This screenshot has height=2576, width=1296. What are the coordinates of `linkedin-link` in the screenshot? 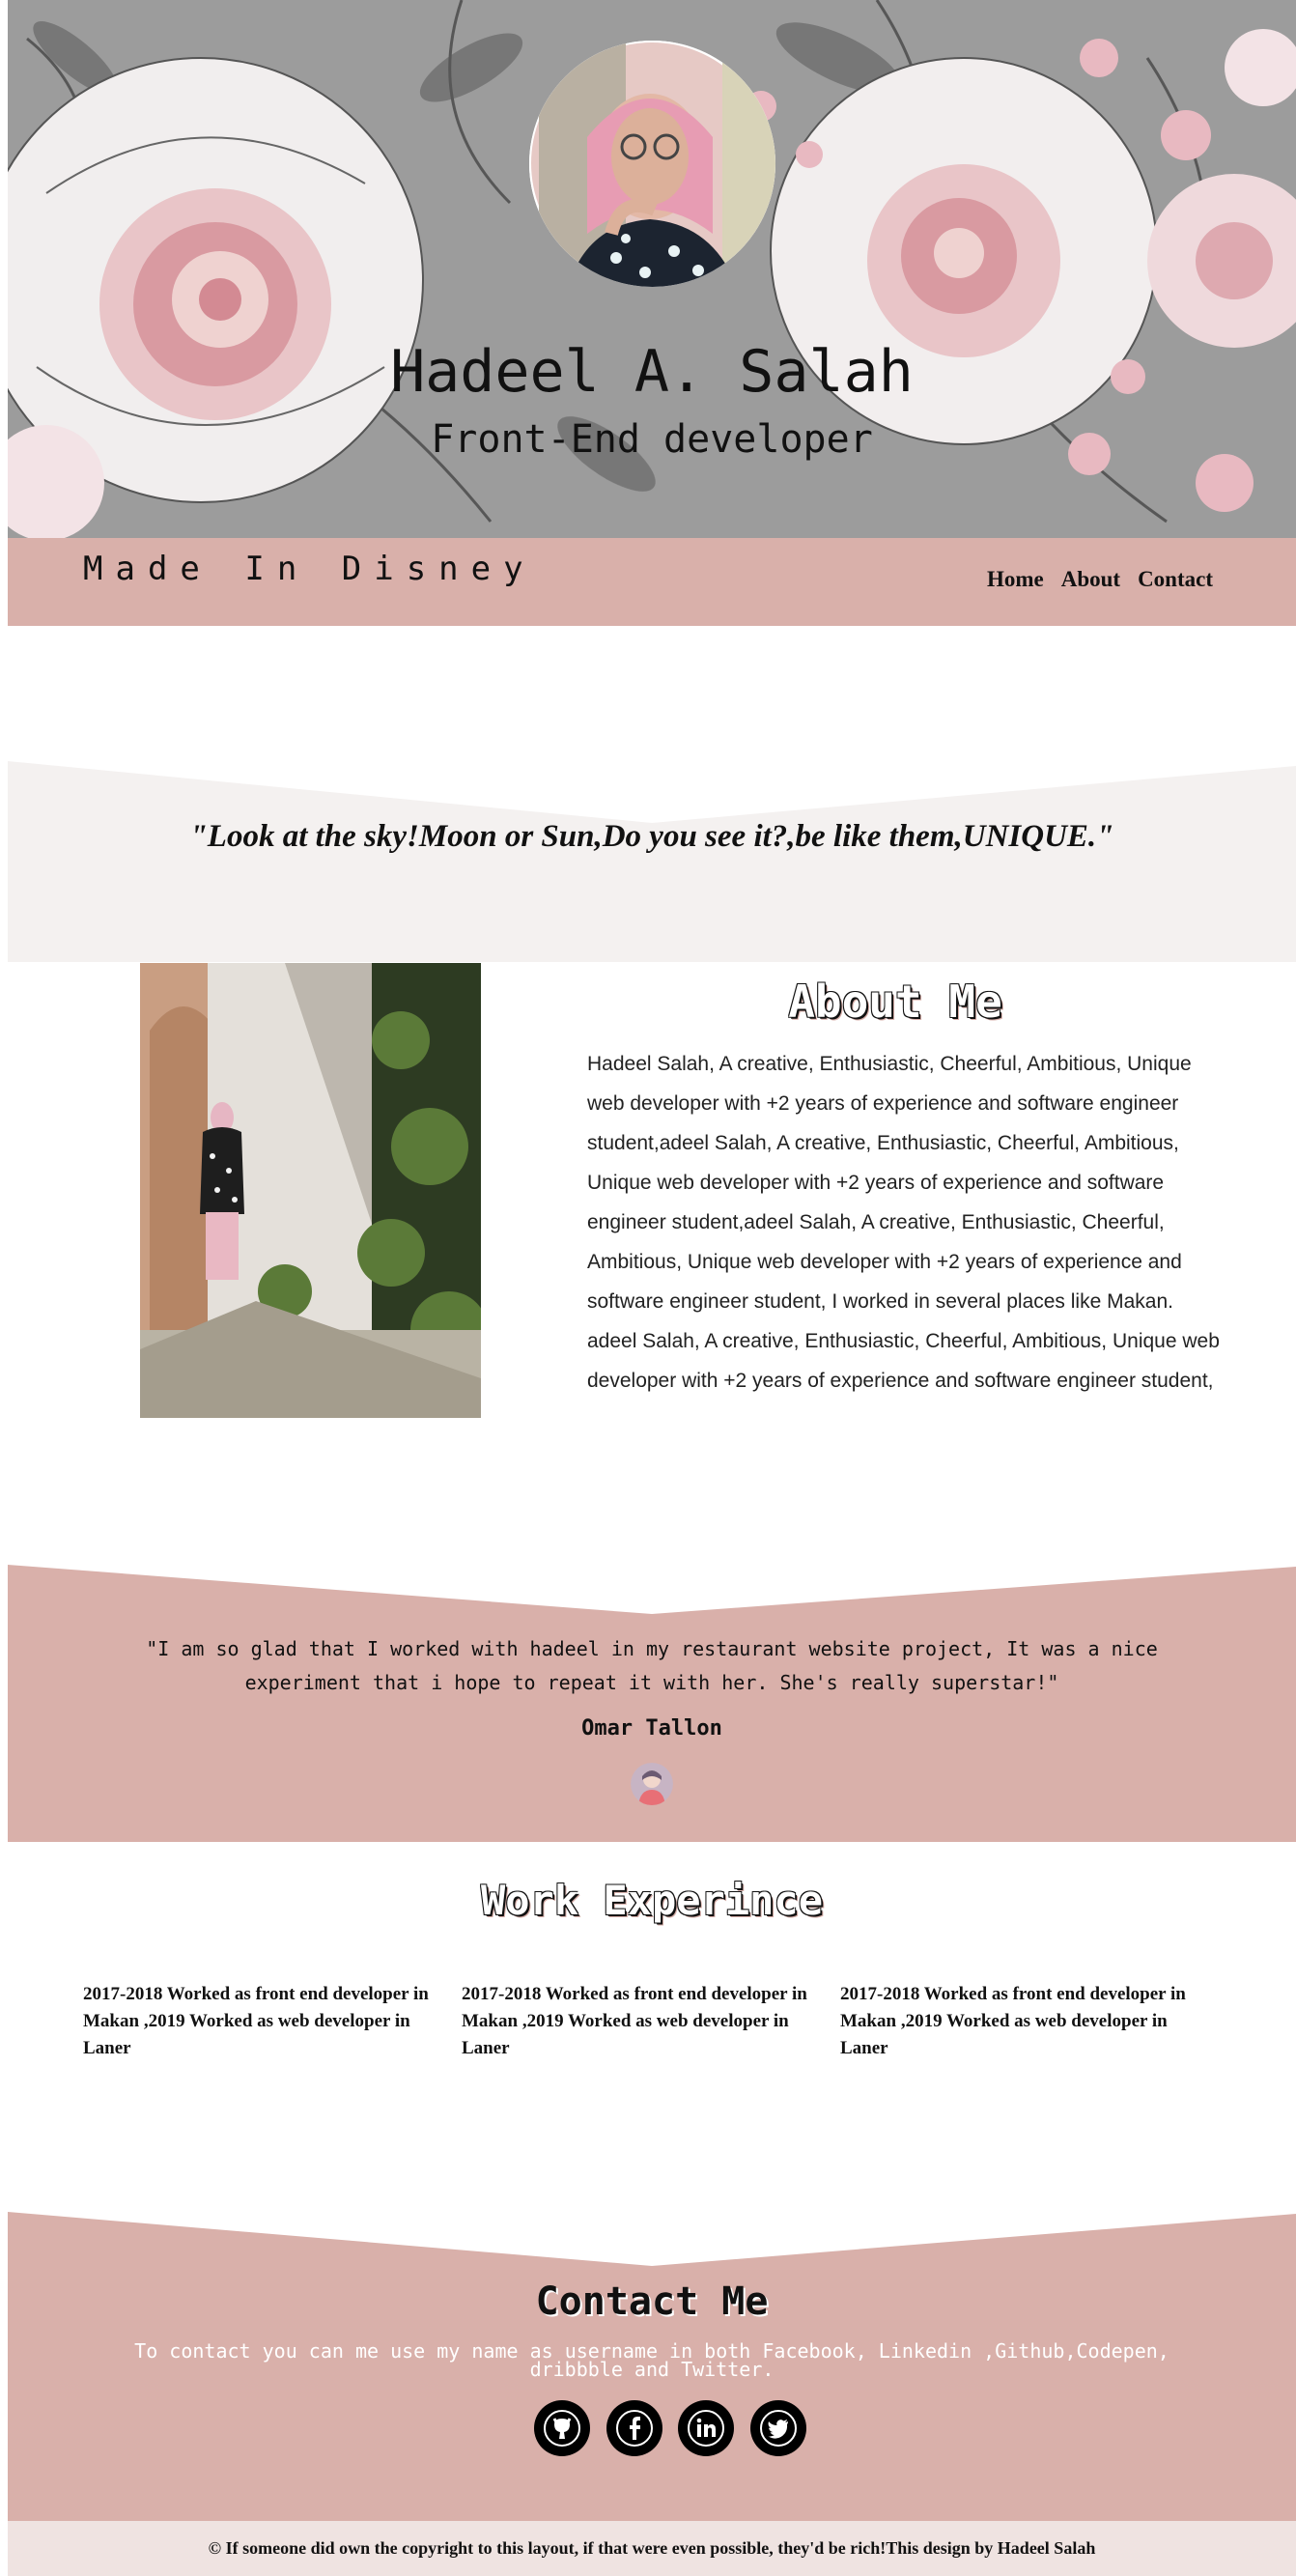 It's located at (706, 2428).